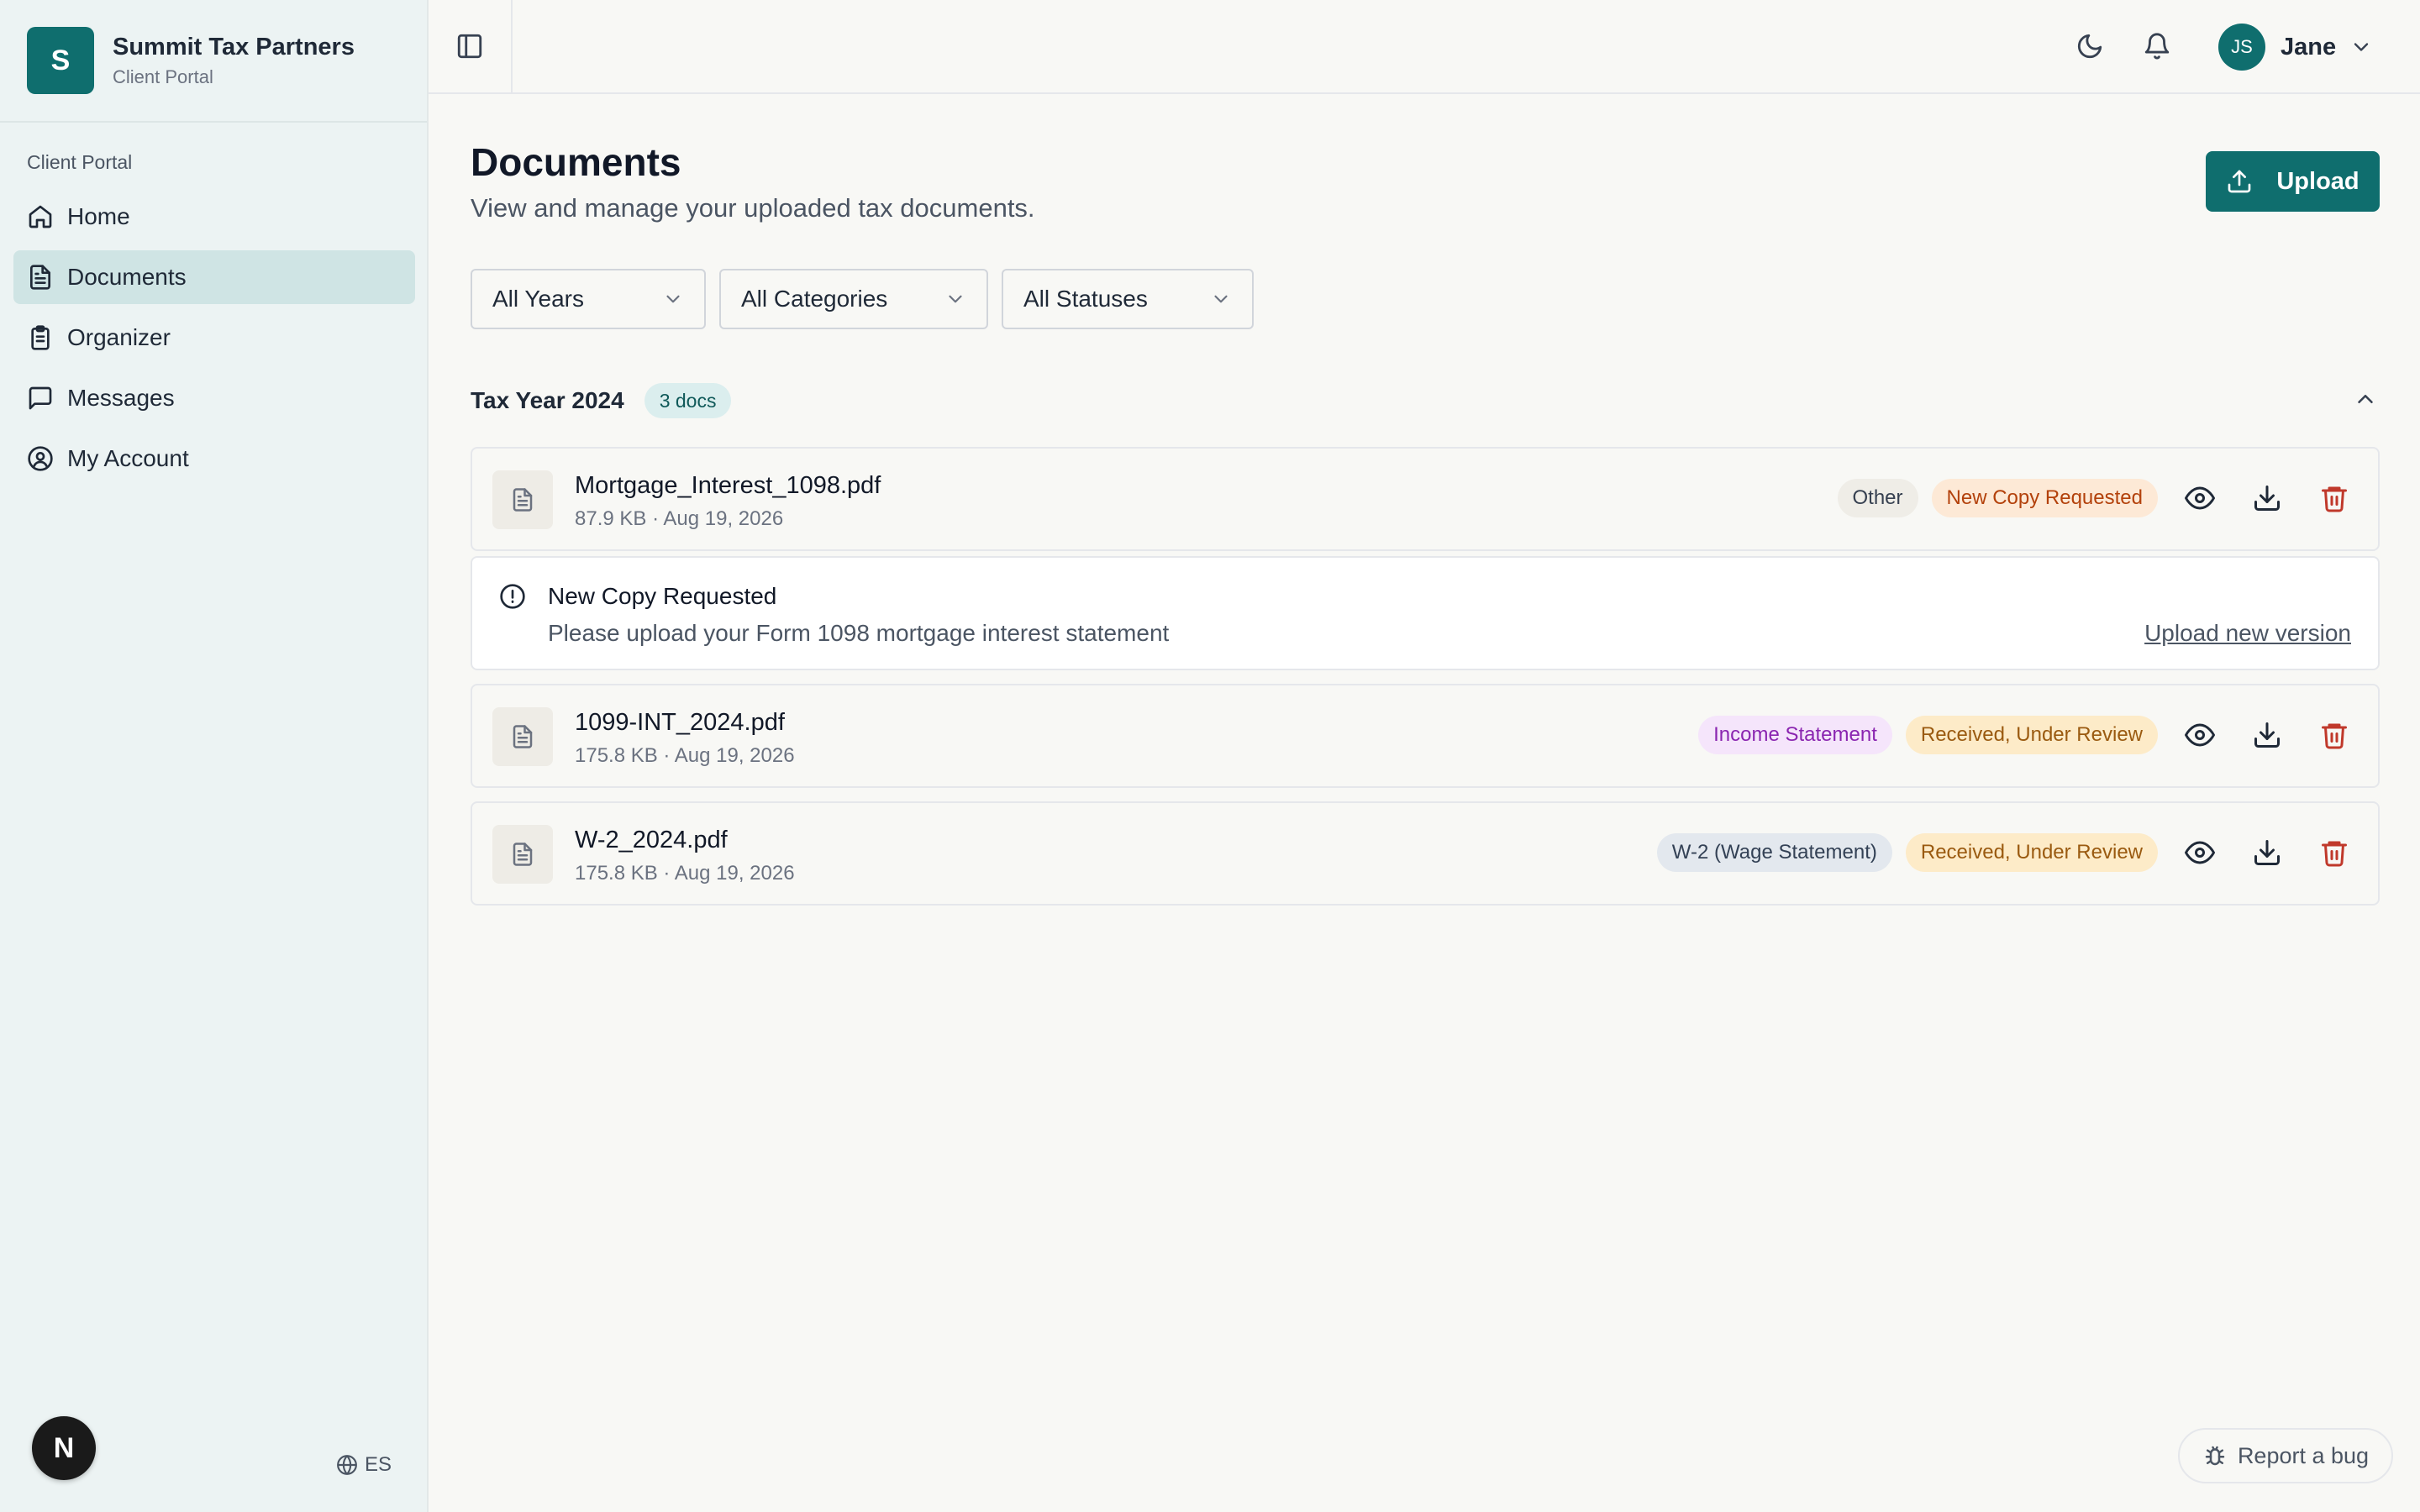  I want to click on nav-section-label: Client Portal, so click(80, 162).